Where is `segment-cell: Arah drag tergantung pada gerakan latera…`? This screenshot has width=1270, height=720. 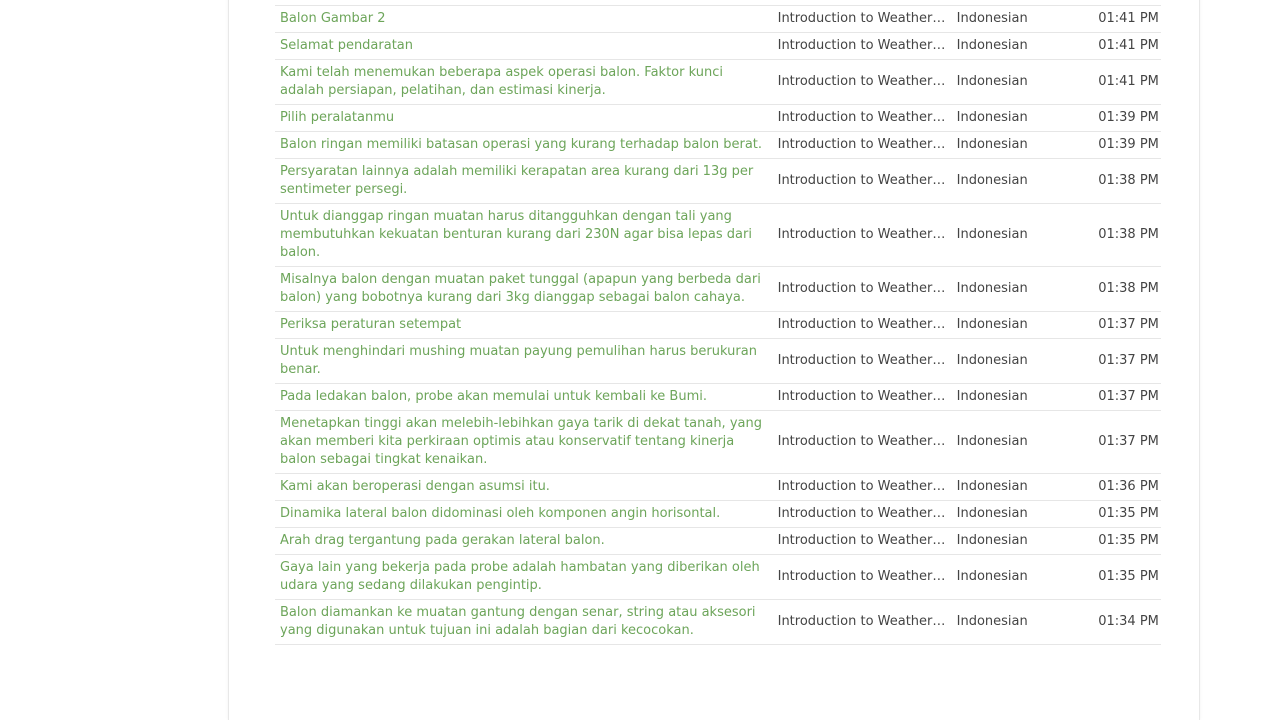 segment-cell: Arah drag tergantung pada gerakan latera… is located at coordinates (524, 541).